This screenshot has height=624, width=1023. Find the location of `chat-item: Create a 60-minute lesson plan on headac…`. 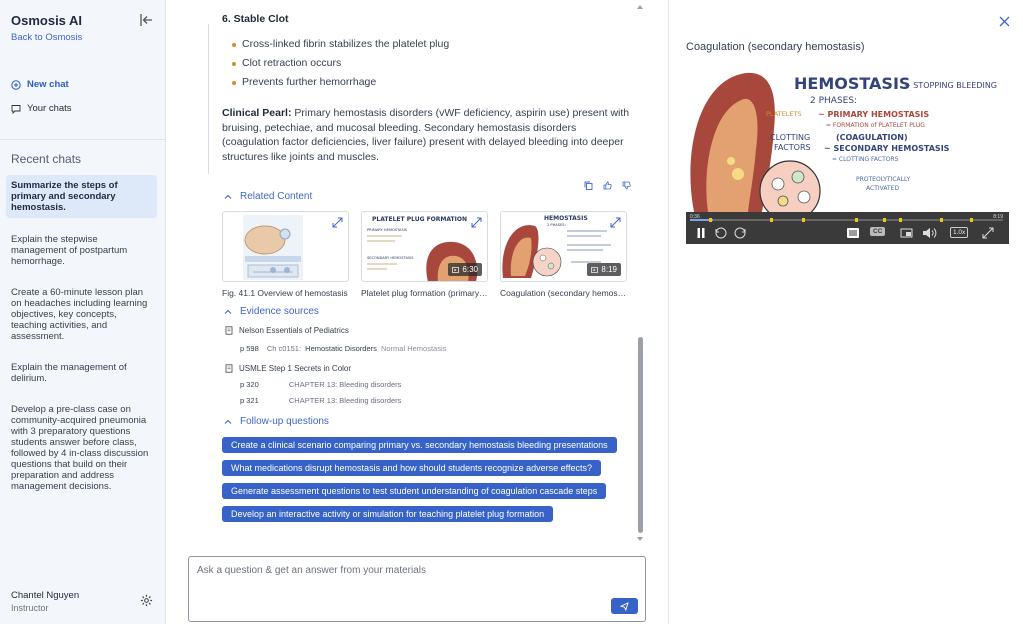

chat-item: Create a 60-minute lesson plan on headac… is located at coordinates (81, 314).